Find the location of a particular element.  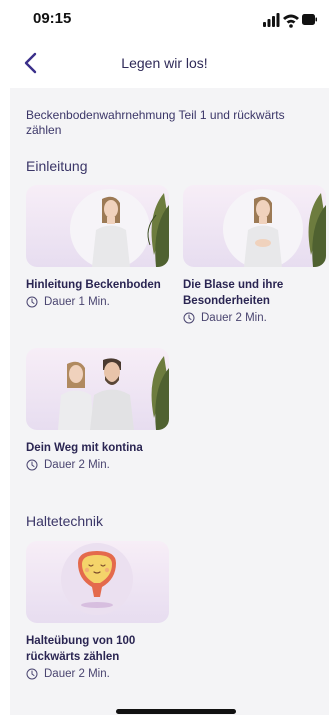

home-indicator is located at coordinates (176, 711).